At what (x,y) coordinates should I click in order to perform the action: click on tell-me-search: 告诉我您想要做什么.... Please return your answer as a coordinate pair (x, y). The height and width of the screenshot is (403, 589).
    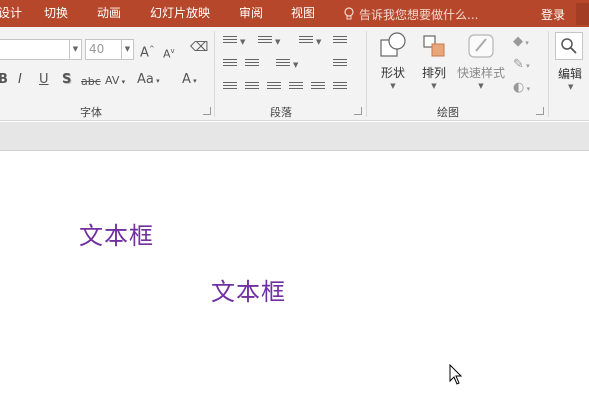
    Looking at the image, I should click on (410, 14).